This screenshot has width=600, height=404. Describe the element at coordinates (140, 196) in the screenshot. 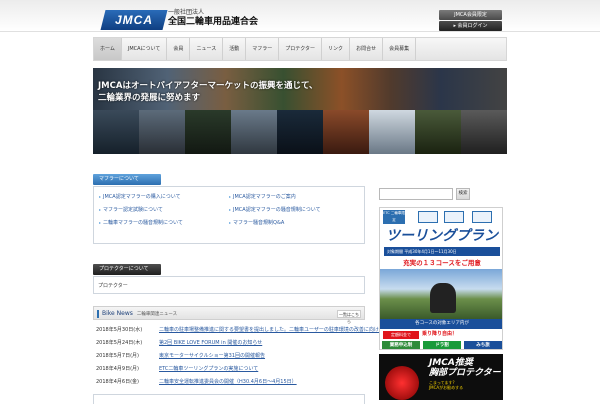

I see `muffler-link: JMCA認定マフラーの購入について` at that location.